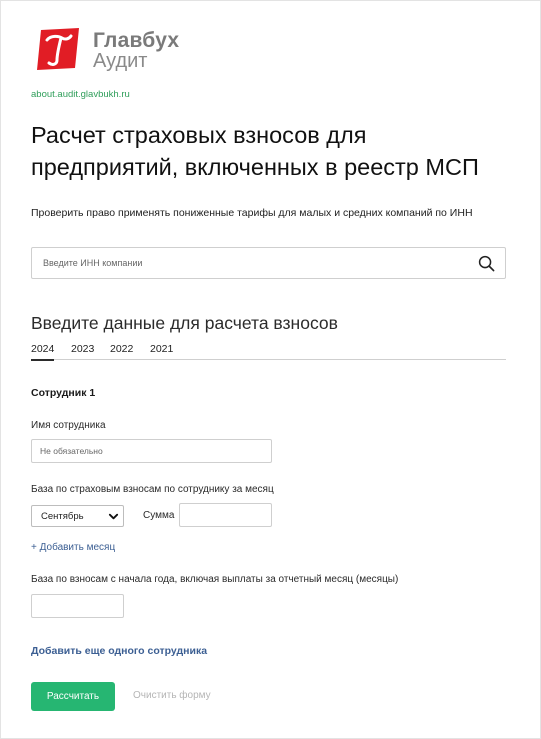 This screenshot has width=541, height=739. Describe the element at coordinates (43, 352) in the screenshot. I see `tab-2024: 2024` at that location.